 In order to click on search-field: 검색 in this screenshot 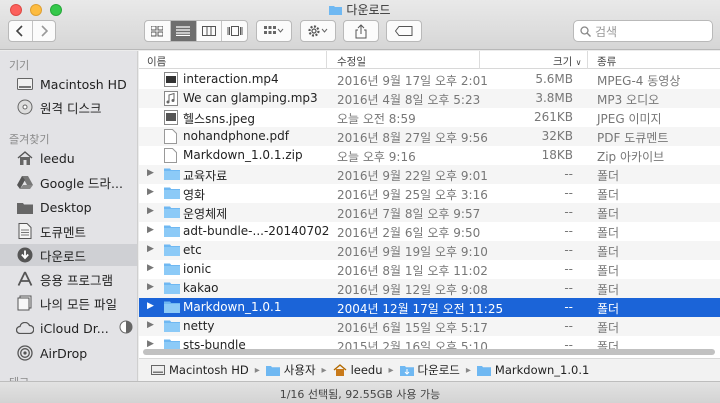, I will do `click(643, 31)`.